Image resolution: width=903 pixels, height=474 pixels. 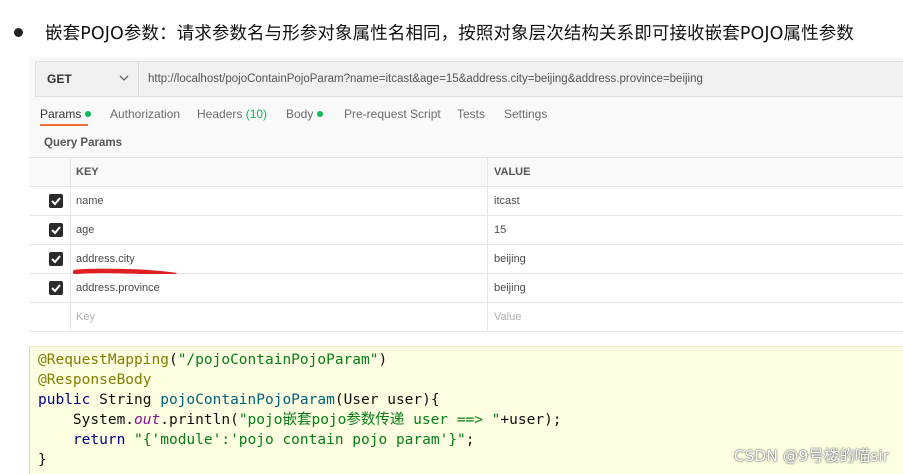 What do you see at coordinates (61, 114) in the screenshot?
I see `tab-params-label: Params` at bounding box center [61, 114].